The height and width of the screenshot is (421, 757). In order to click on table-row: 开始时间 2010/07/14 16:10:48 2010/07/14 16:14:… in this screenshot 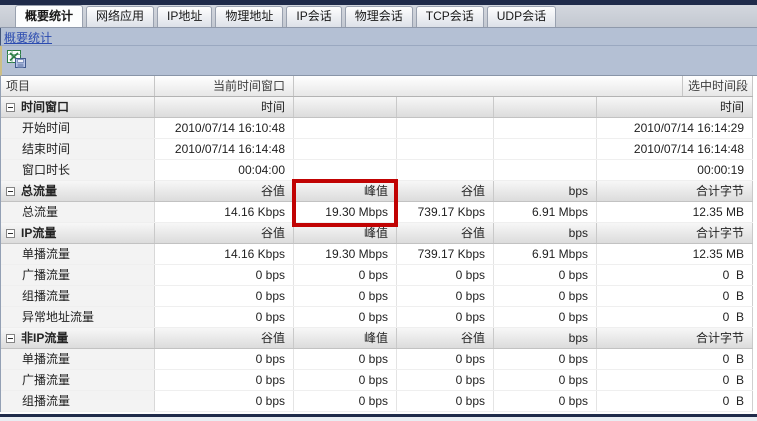, I will do `click(376, 128)`.